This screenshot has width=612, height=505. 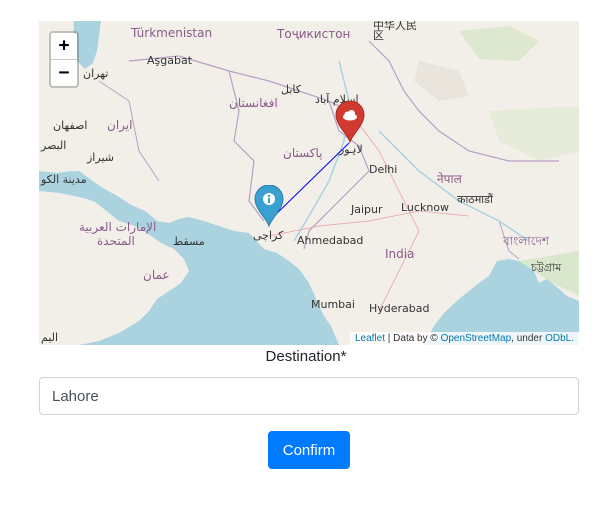 What do you see at coordinates (120, 125) in the screenshot?
I see `map-label: ایران` at bounding box center [120, 125].